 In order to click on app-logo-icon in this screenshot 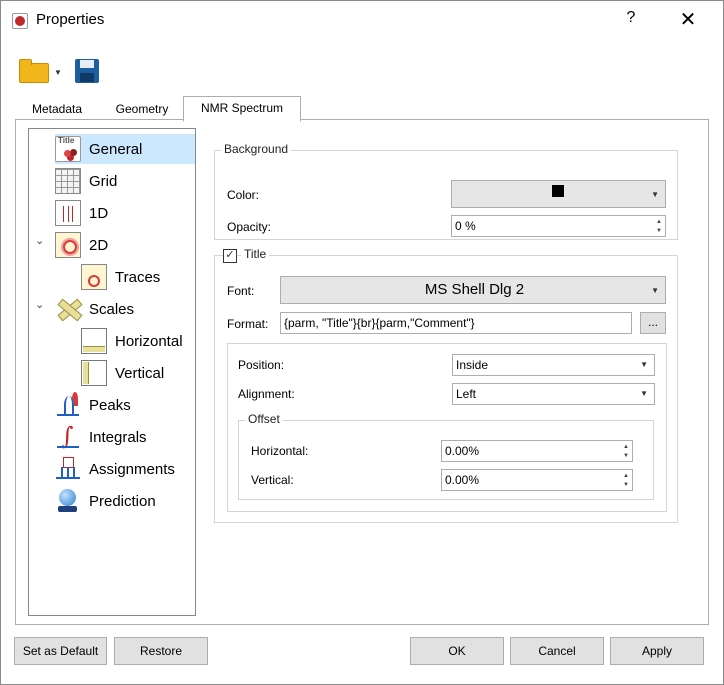, I will do `click(20, 21)`.